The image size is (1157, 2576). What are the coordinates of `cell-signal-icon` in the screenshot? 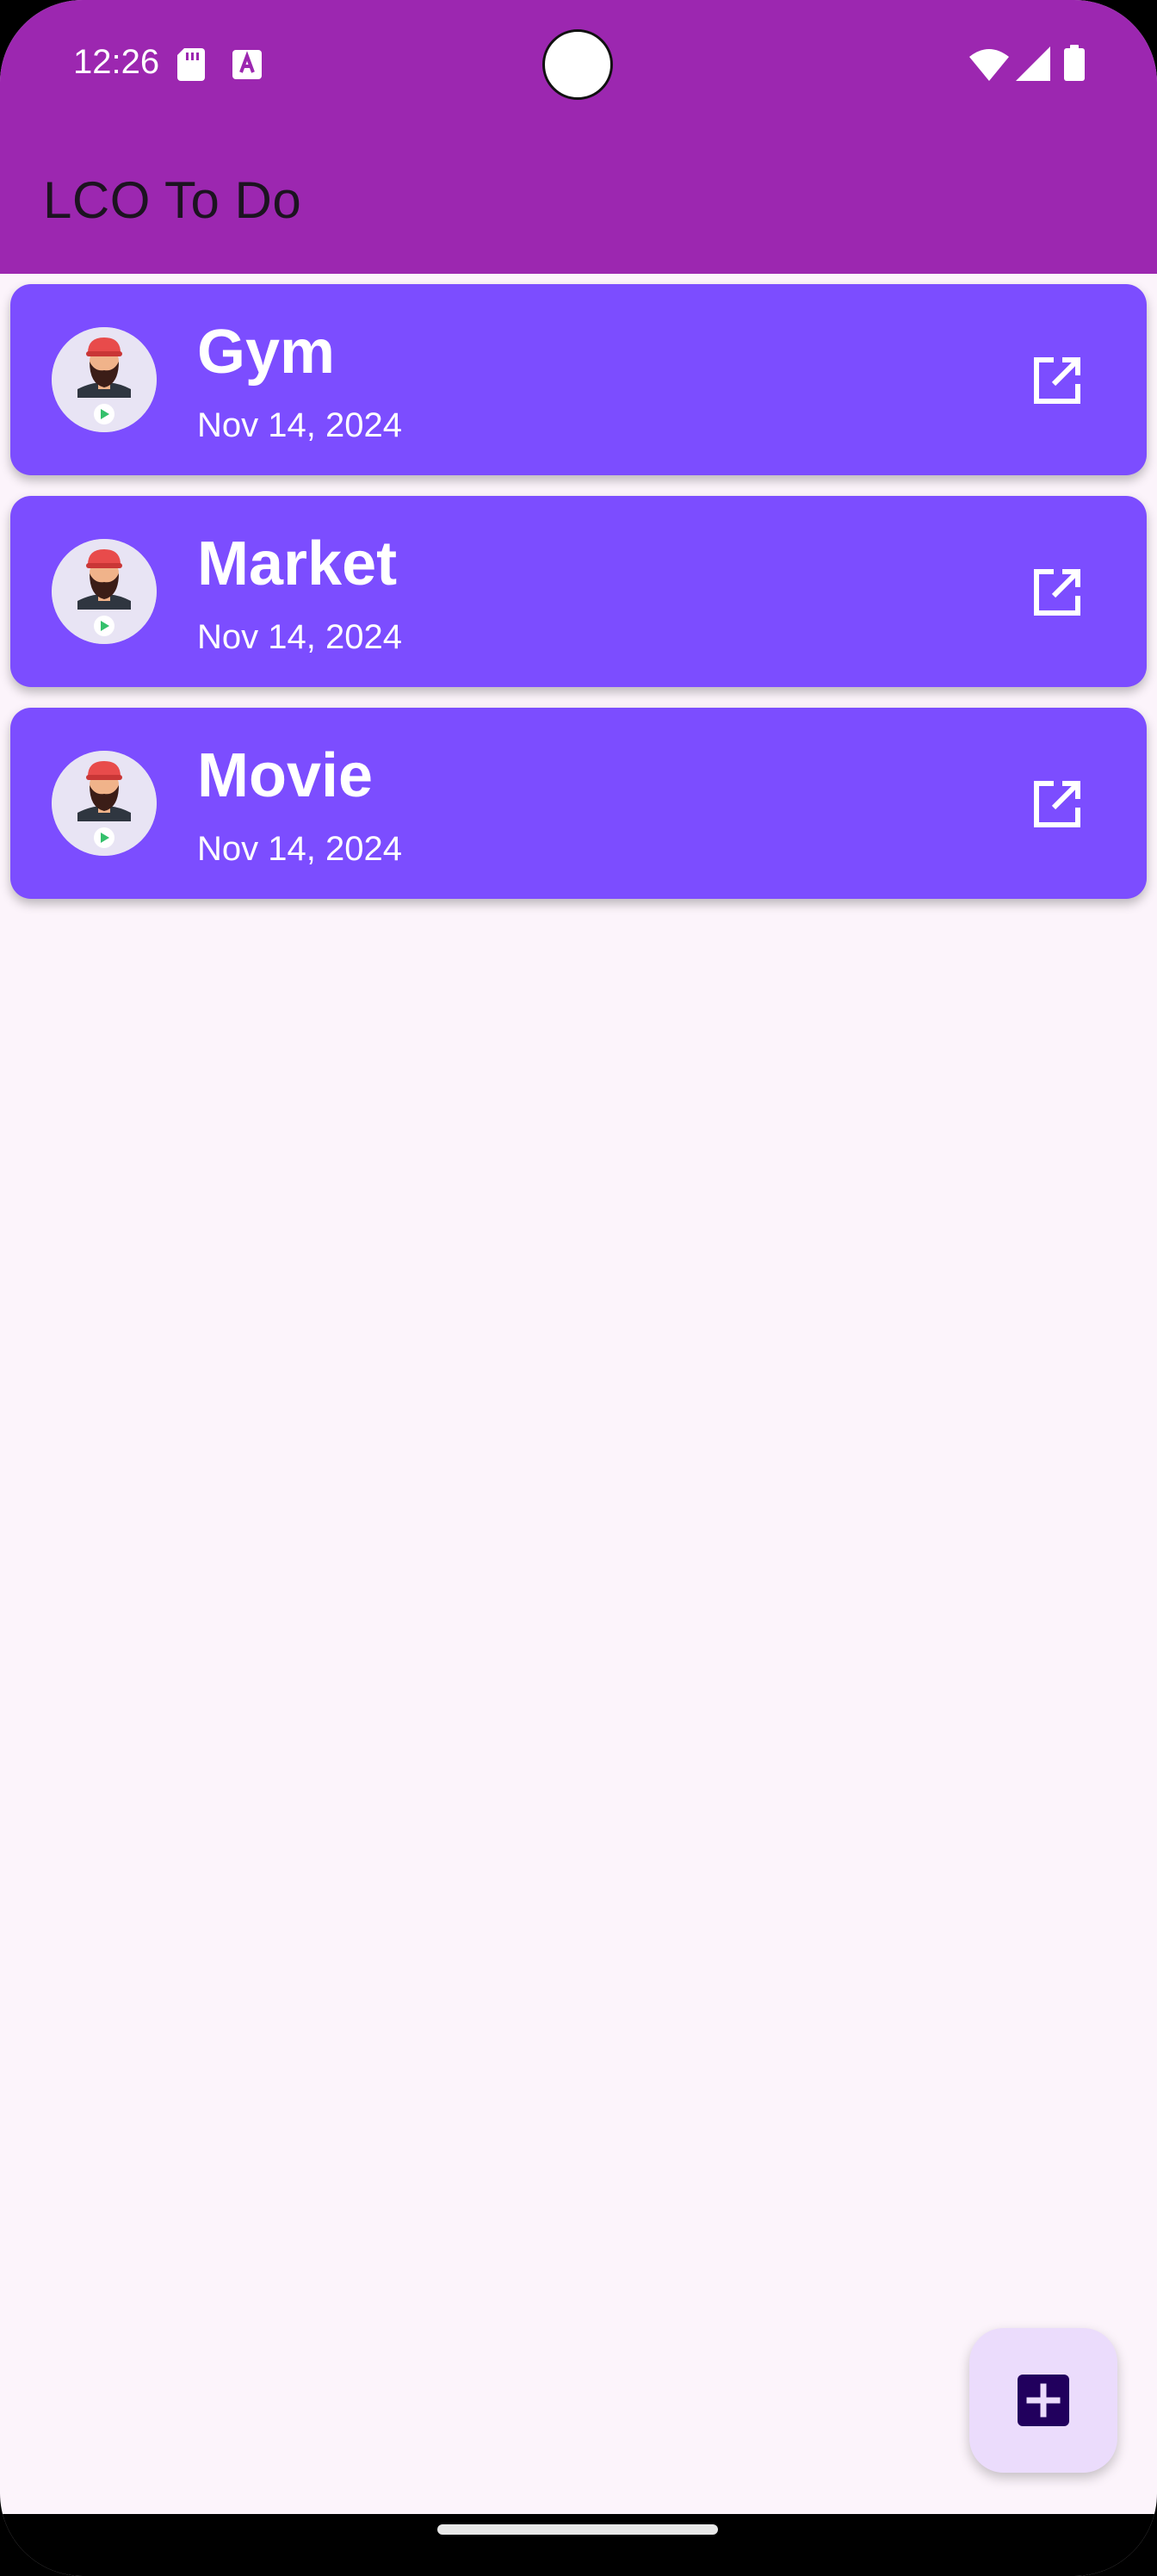 It's located at (1033, 64).